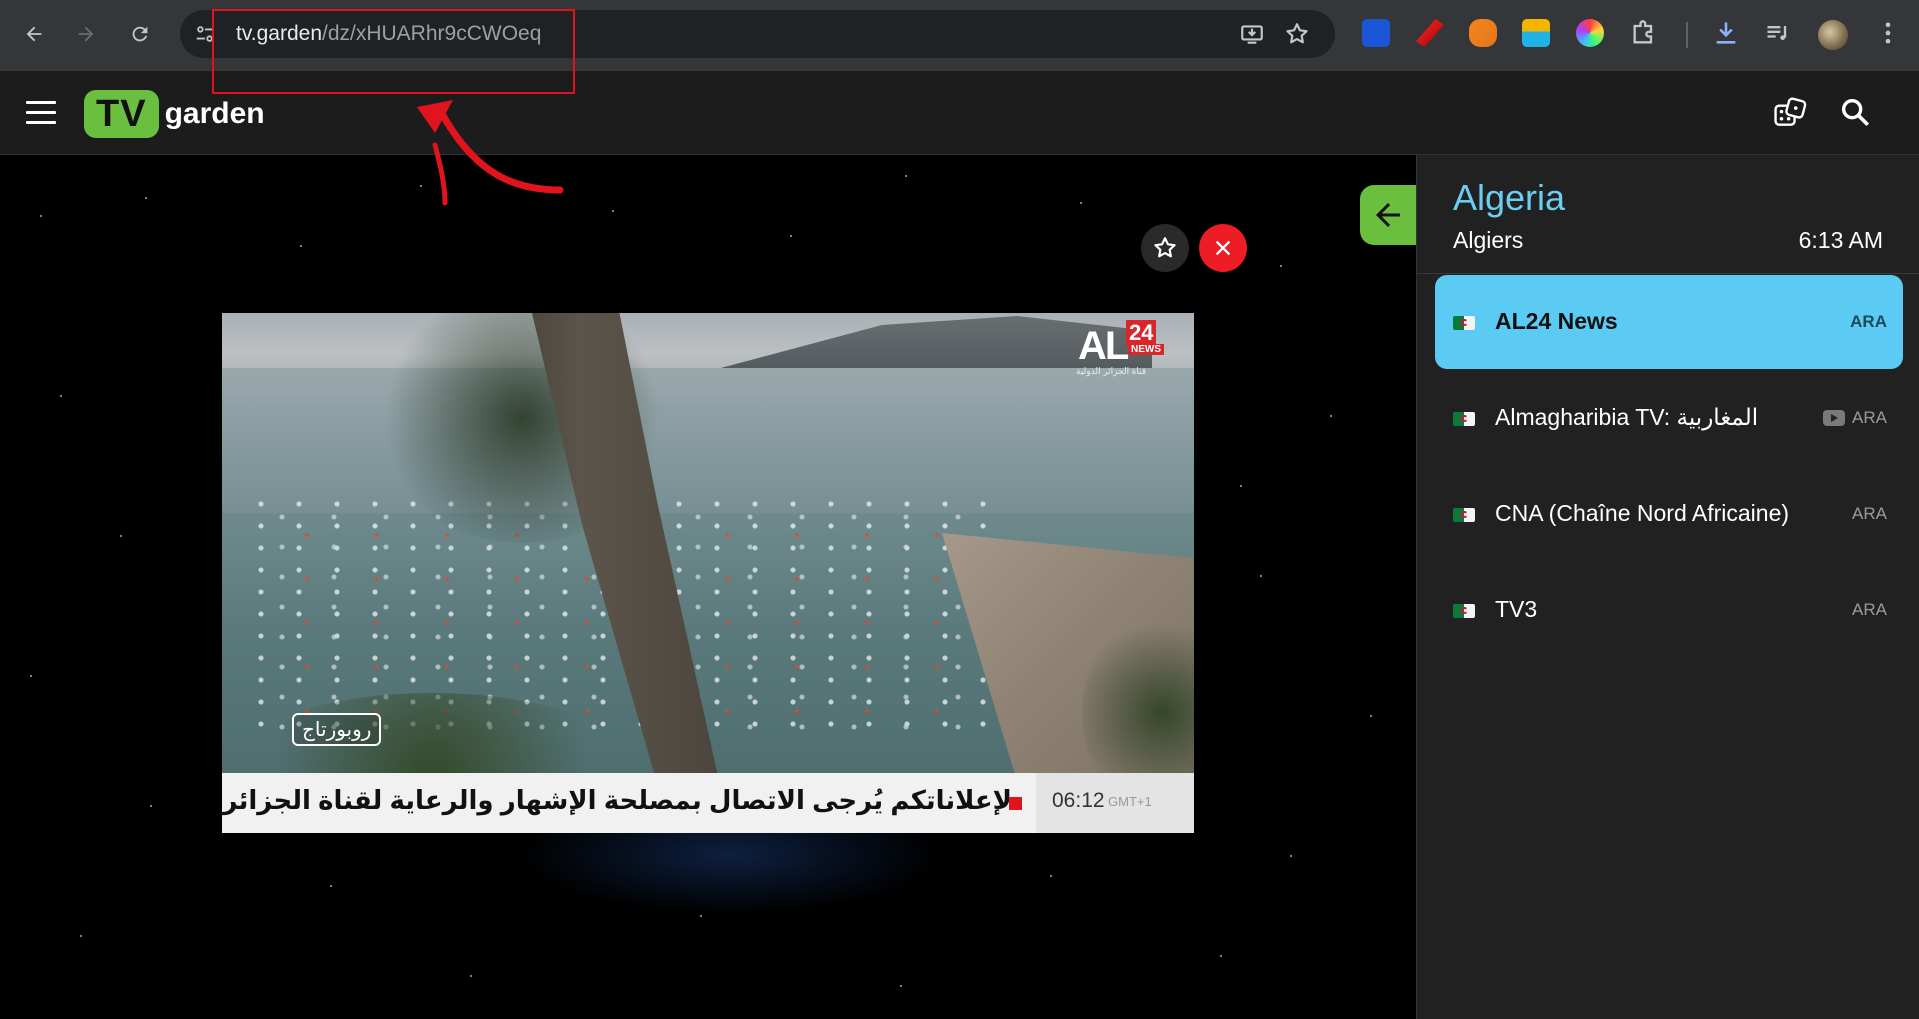  What do you see at coordinates (393, 51) in the screenshot?
I see `url-highlight-box` at bounding box center [393, 51].